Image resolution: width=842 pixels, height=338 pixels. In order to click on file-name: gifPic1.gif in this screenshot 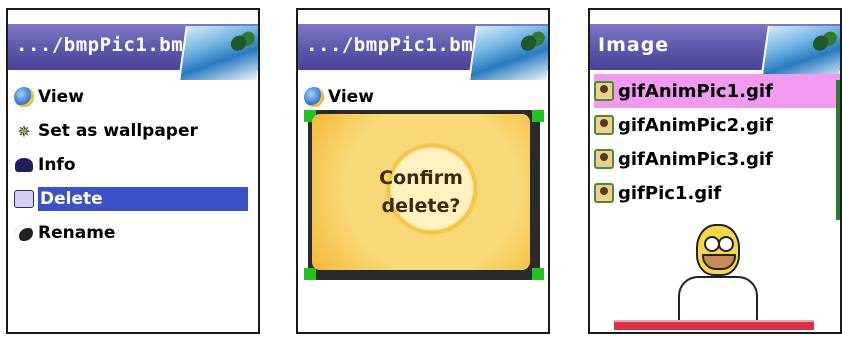, I will do `click(670, 193)`.